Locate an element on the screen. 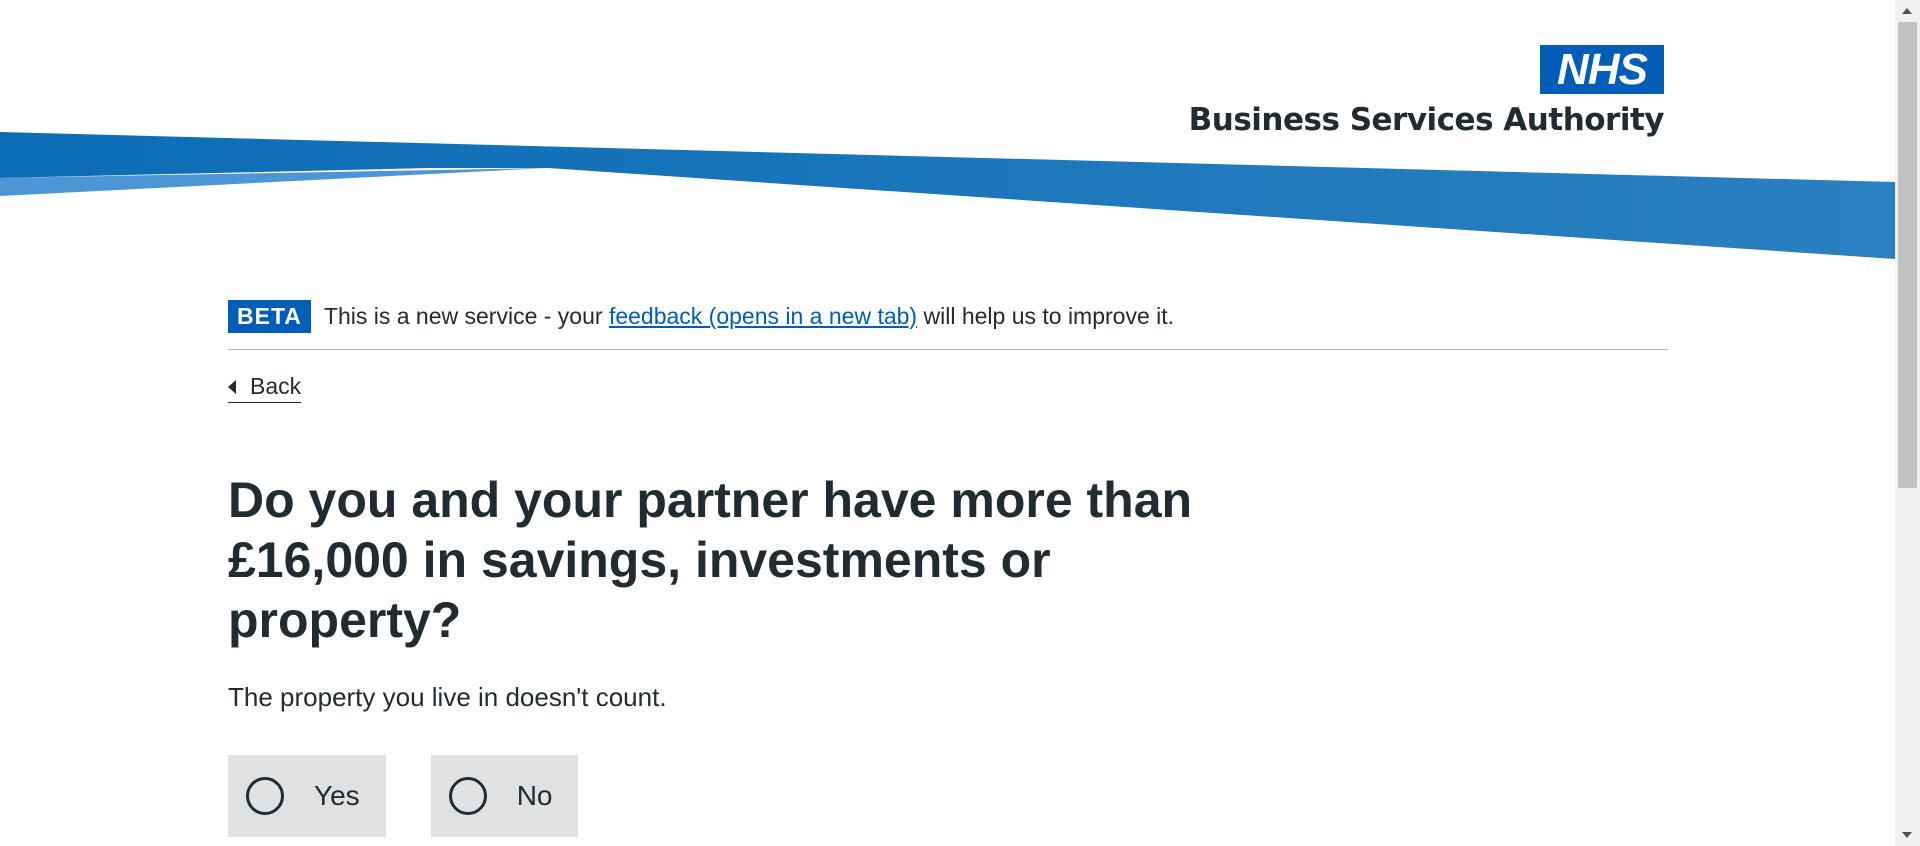 The width and height of the screenshot is (1920, 846). radio-label-yes: Yes is located at coordinates (337, 795).